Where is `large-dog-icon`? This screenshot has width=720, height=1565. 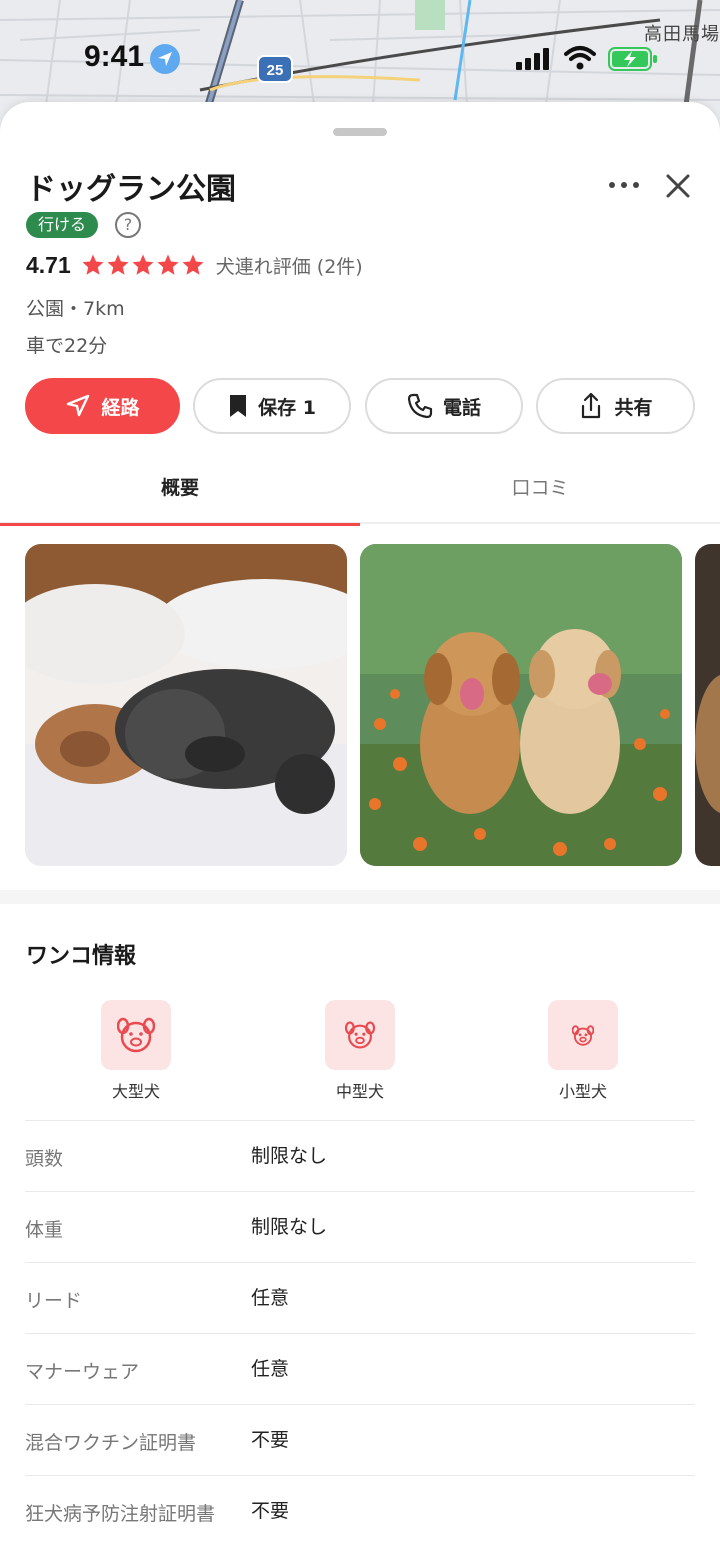
large-dog-icon is located at coordinates (136, 1035).